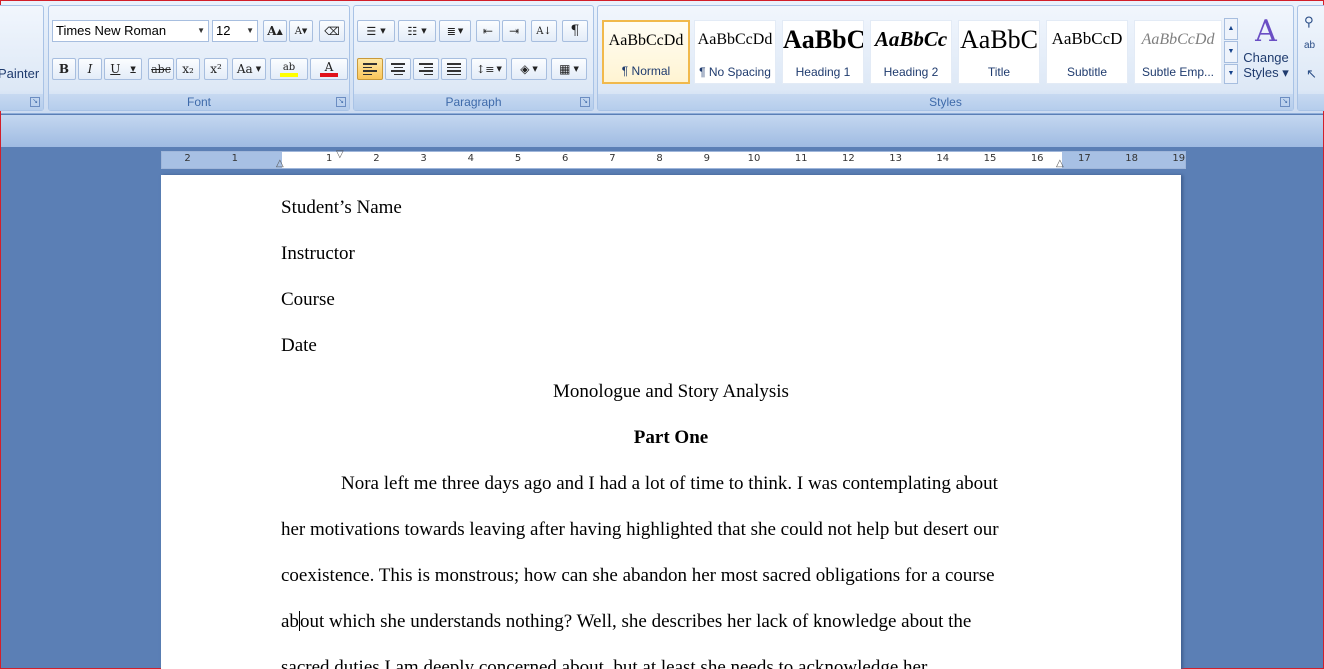  What do you see at coordinates (485, 69) in the screenshot?
I see `line-spacing-icon: ↕≡` at bounding box center [485, 69].